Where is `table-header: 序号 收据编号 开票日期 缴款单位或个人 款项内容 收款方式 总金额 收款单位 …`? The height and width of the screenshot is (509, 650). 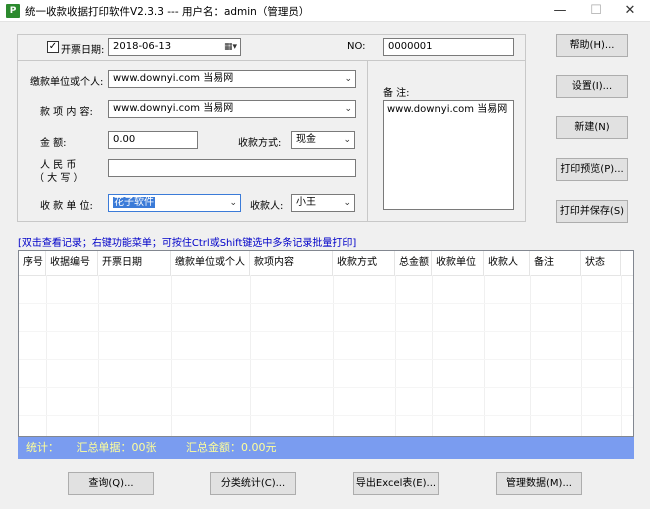 table-header: 序号 收据编号 开票日期 缴款单位或个人 款项内容 收款方式 总金额 收款单位 … is located at coordinates (326, 263).